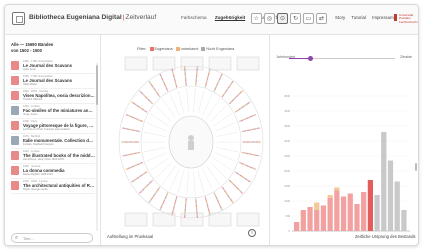 This screenshot has height=250, width=423. What do you see at coordinates (203, 49) in the screenshot?
I see `swatch-icon` at bounding box center [203, 49].